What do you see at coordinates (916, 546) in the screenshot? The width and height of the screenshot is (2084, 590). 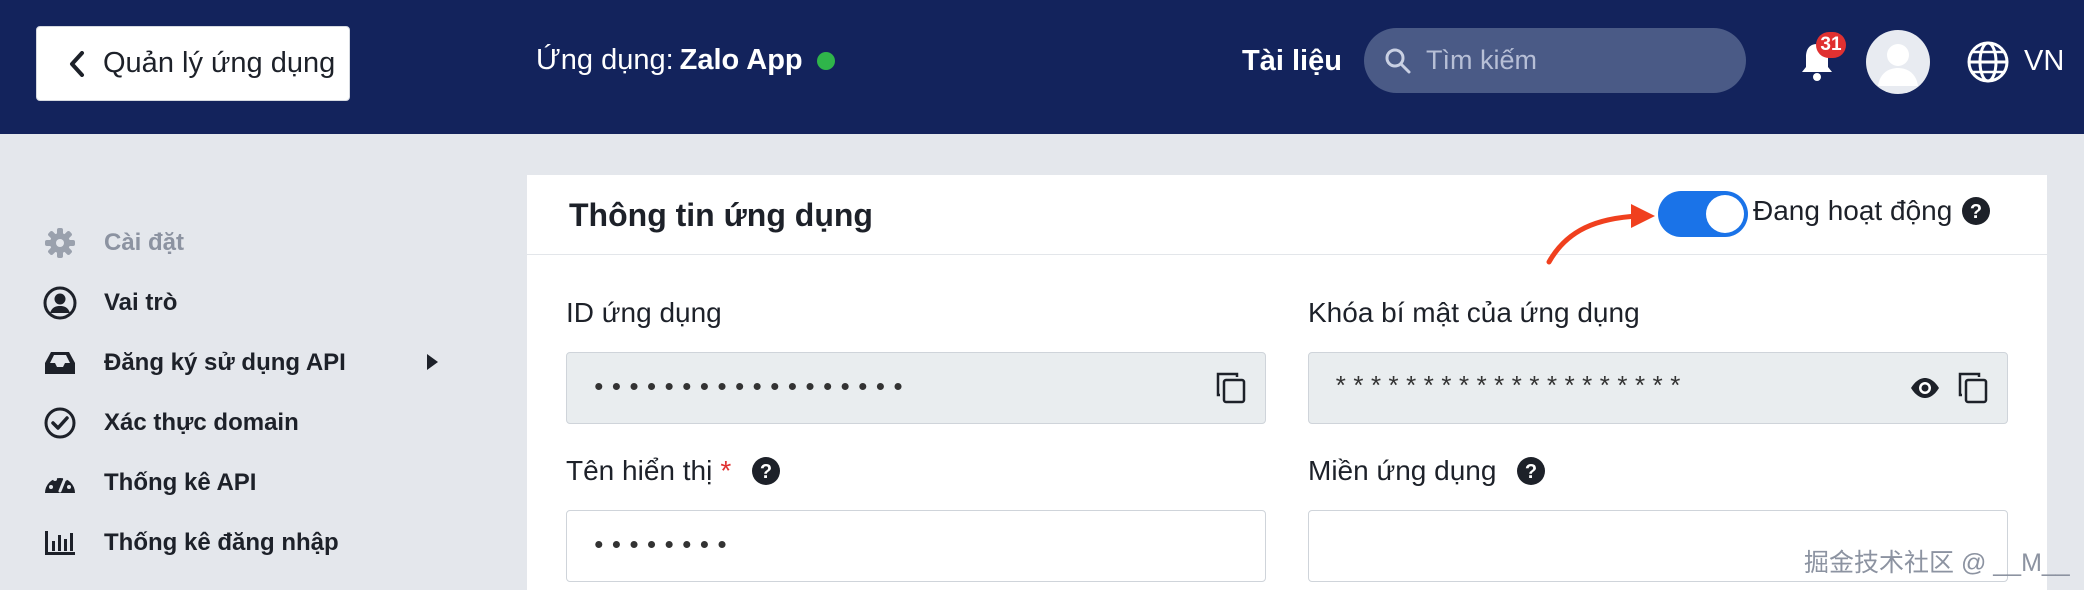 I see `display-name-input: ••••••••` at bounding box center [916, 546].